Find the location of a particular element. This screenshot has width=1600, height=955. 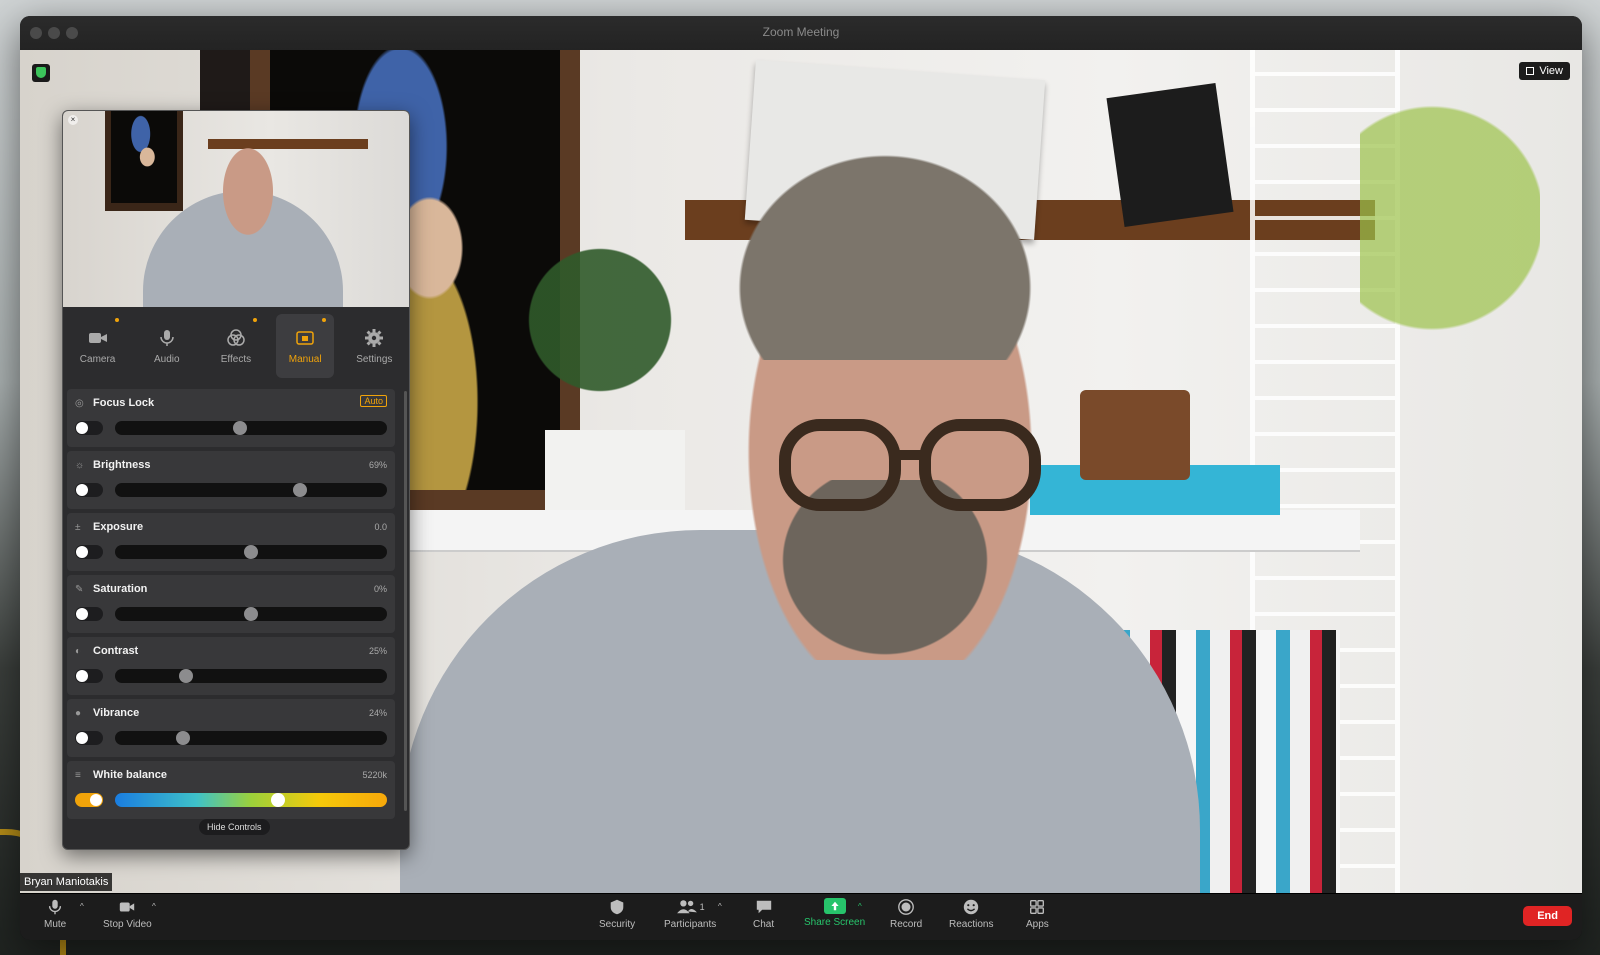

tab-camera: Camera is located at coordinates (98, 346).